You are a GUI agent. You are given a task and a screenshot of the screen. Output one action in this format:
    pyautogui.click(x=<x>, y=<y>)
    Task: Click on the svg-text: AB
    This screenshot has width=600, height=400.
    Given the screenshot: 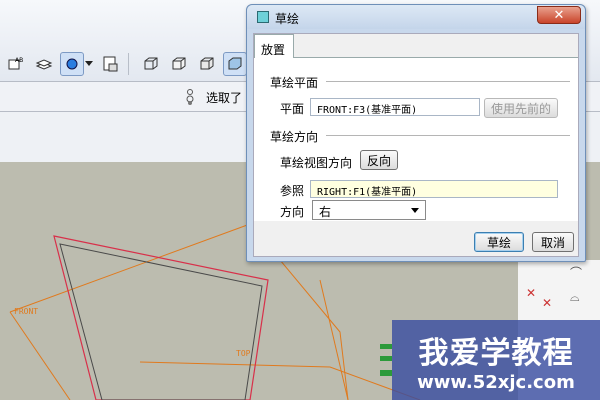 What is the action you would take?
    pyautogui.click(x=19, y=60)
    